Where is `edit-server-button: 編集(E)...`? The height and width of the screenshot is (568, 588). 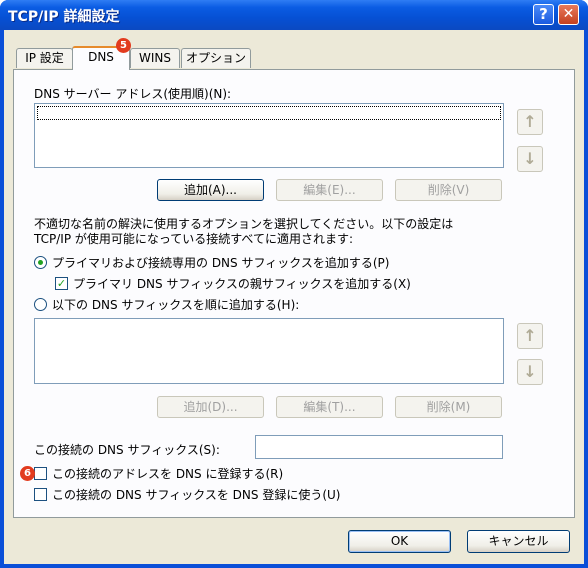
edit-server-button: 編集(E)... is located at coordinates (329, 190).